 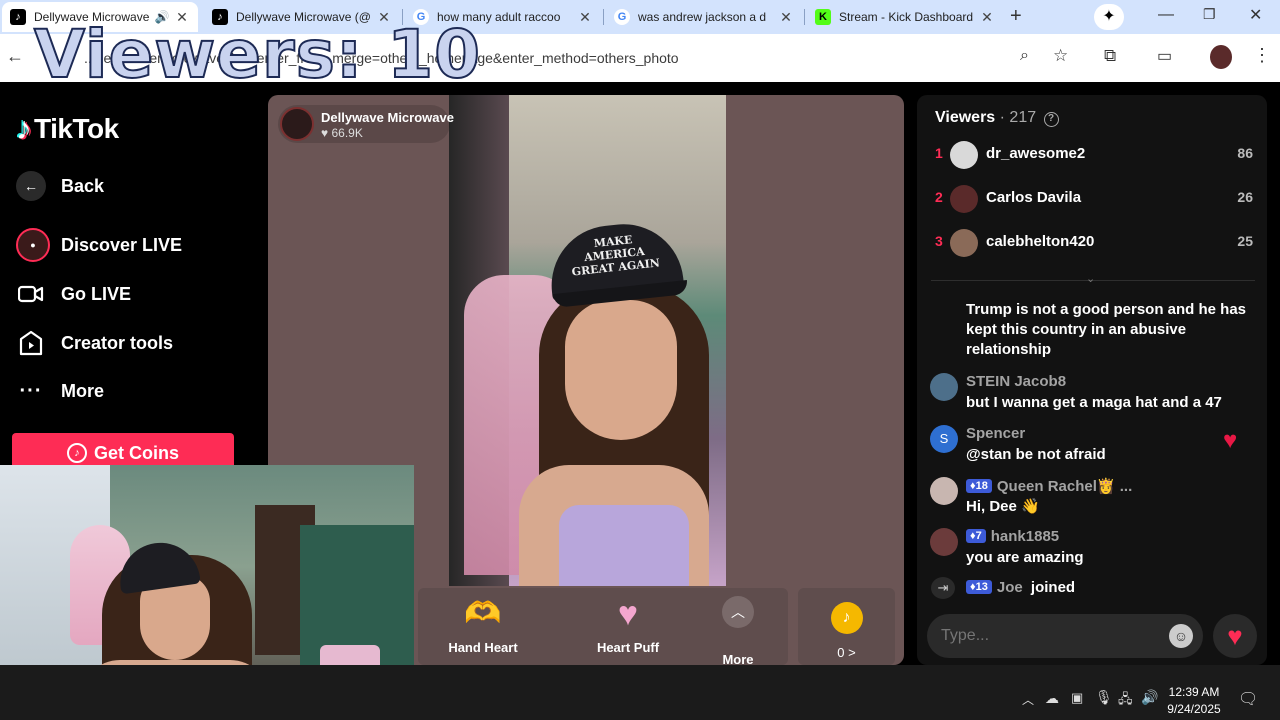 I want to click on like-heart-button: ♥, so click(x=1235, y=636).